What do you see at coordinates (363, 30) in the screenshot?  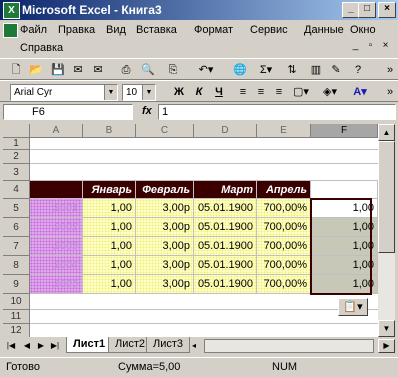 I see `menu-window: Окно` at bounding box center [363, 30].